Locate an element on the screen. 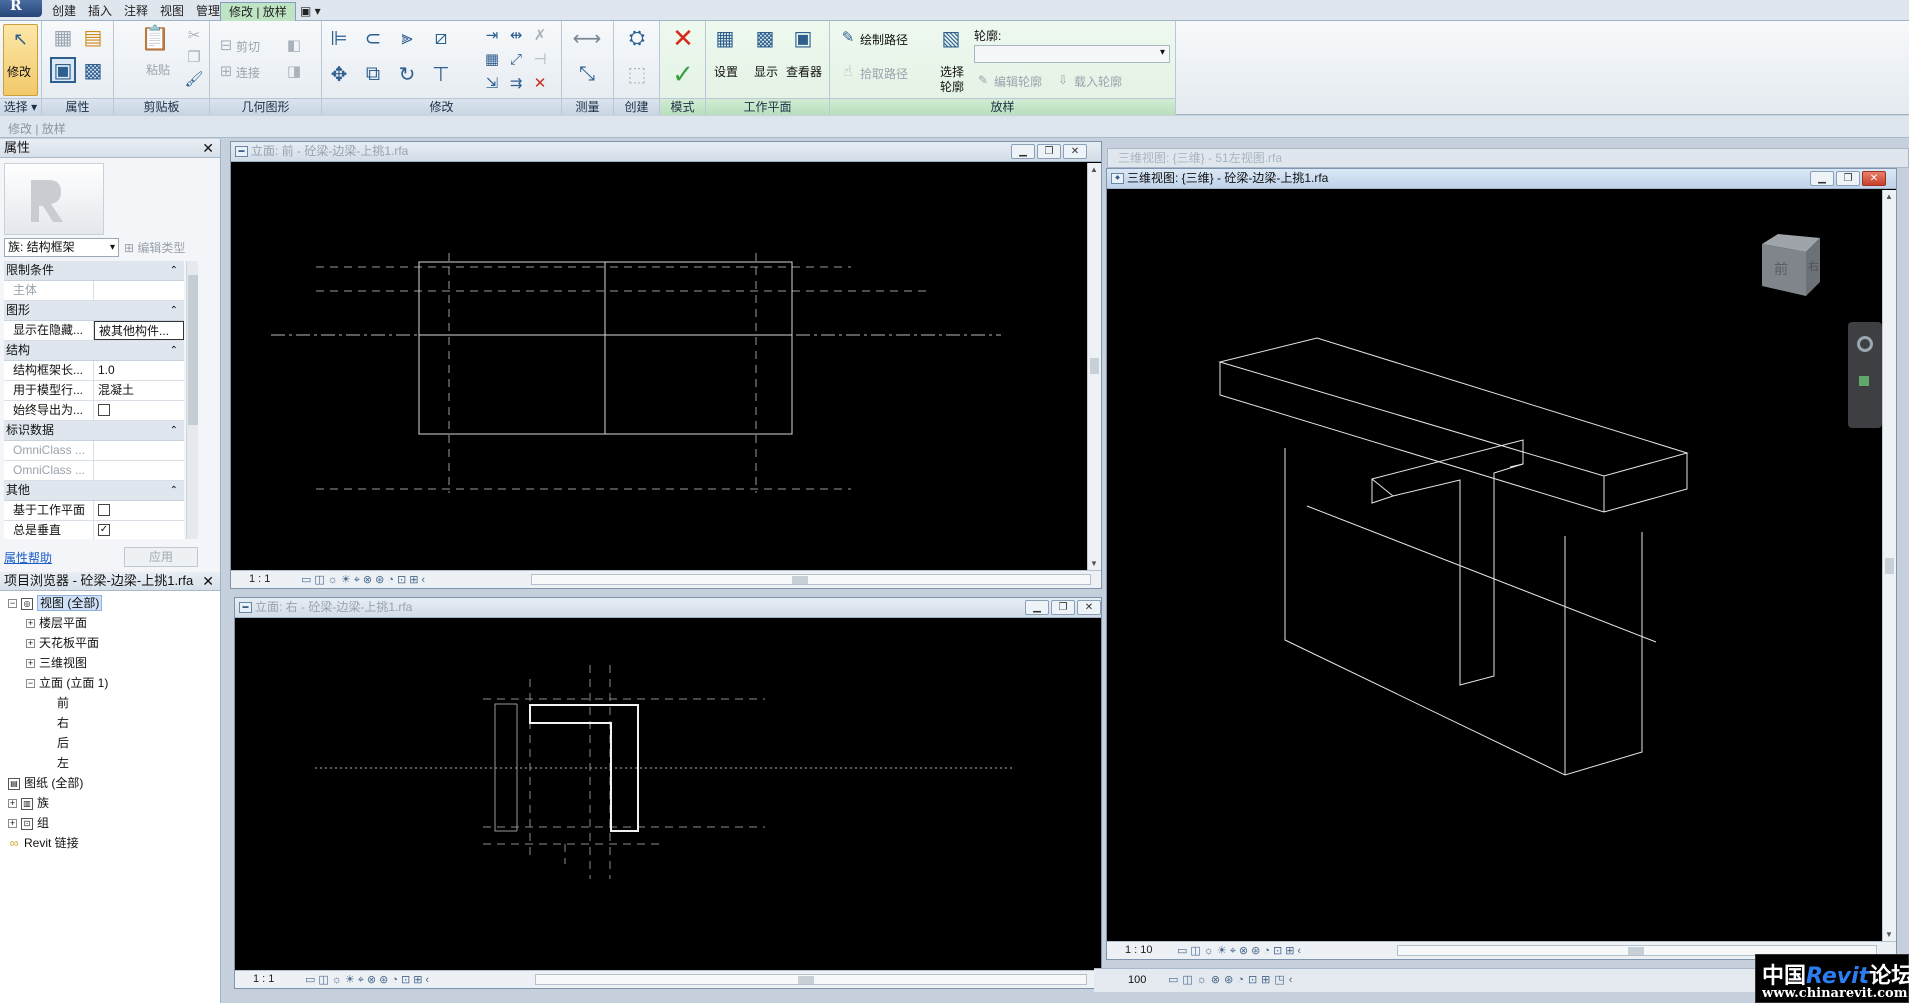  edit-type-button: ⊞ 编辑类型 is located at coordinates (154, 247).